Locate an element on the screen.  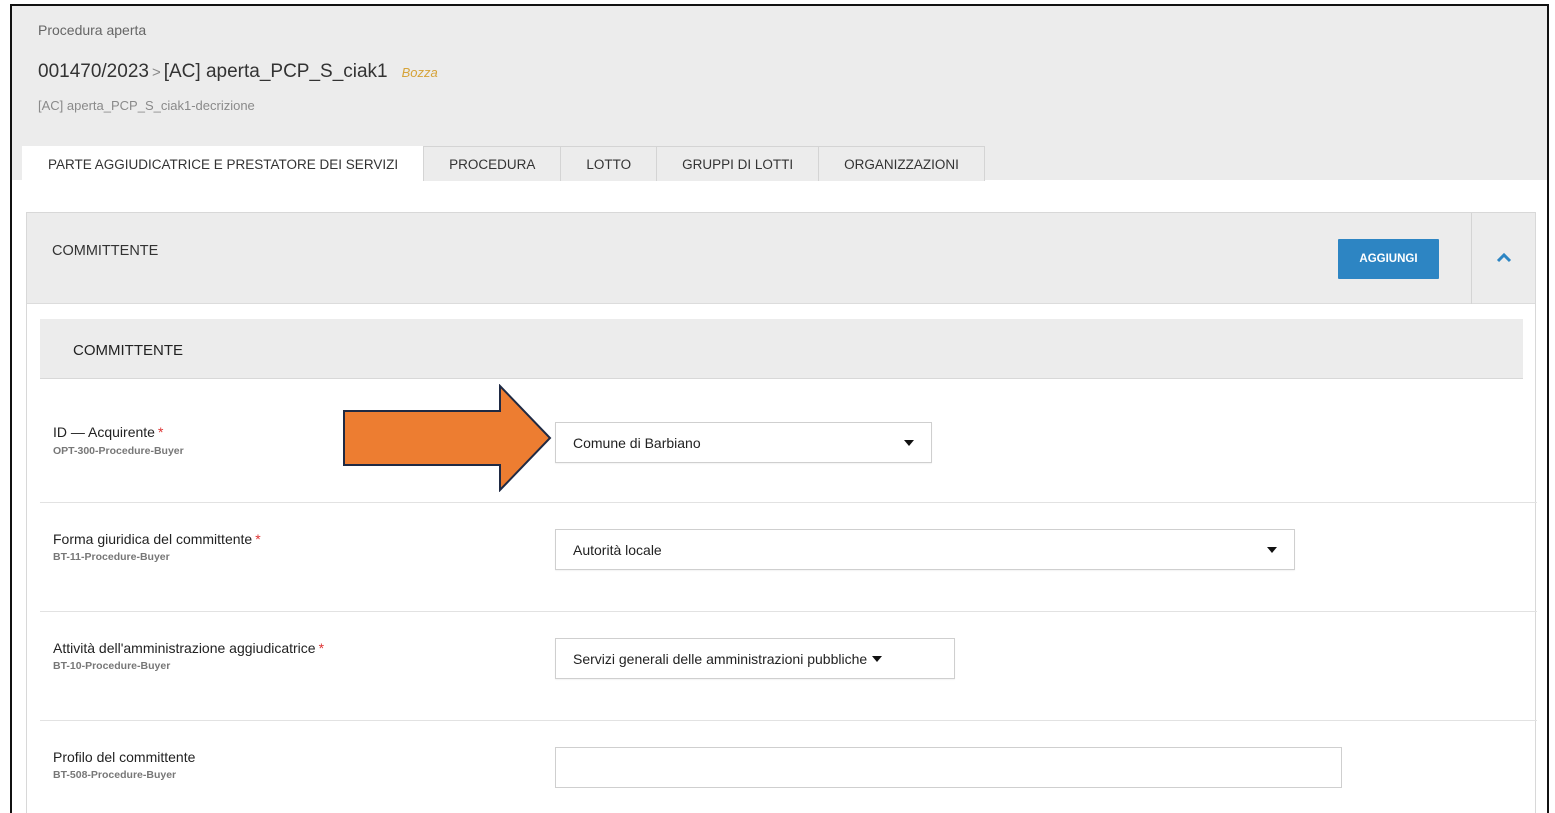
tab-organizzazioni: ORGANIZZAZIONI is located at coordinates (901, 163).